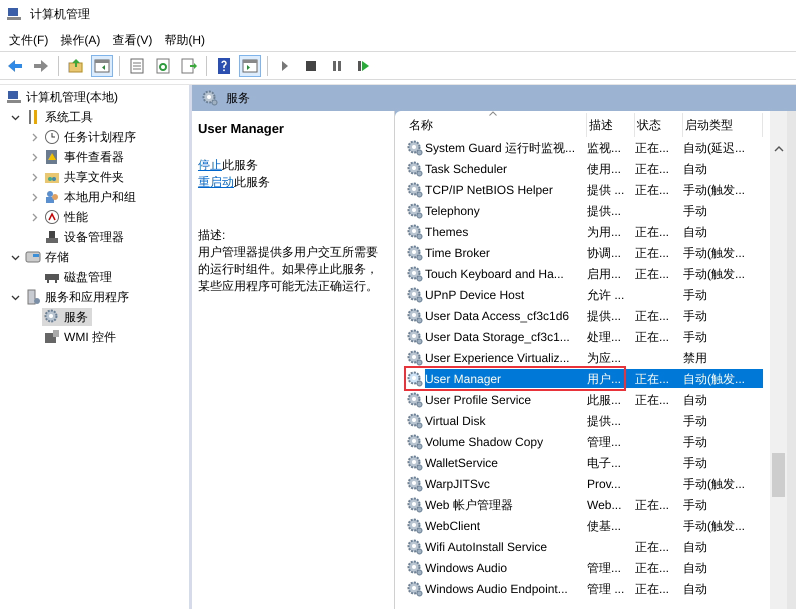  I want to click on tree-item: 任务计划程序, so click(91, 137).